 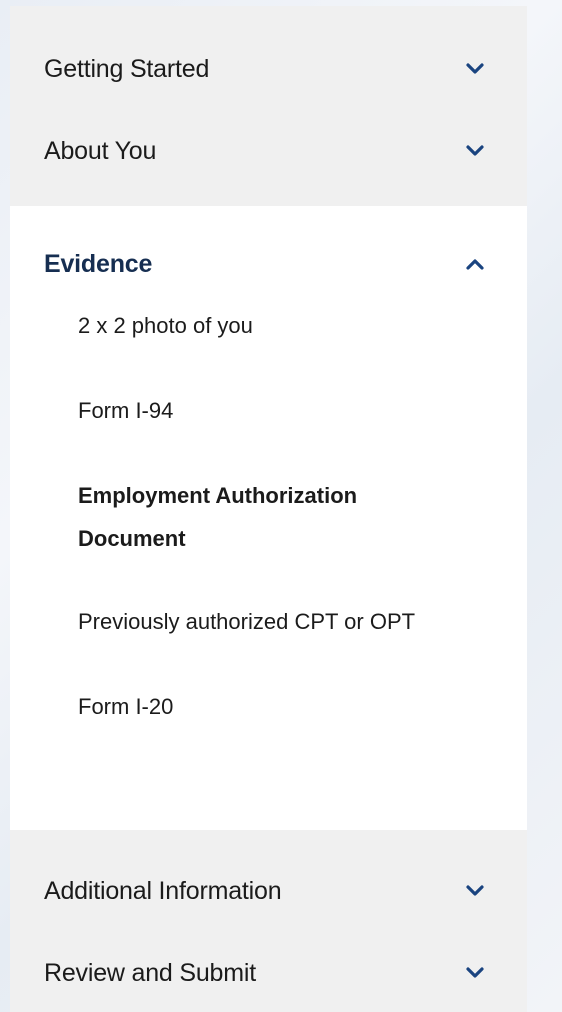 What do you see at coordinates (268, 410) in the screenshot?
I see `sub-item-form-i94: Form I-94` at bounding box center [268, 410].